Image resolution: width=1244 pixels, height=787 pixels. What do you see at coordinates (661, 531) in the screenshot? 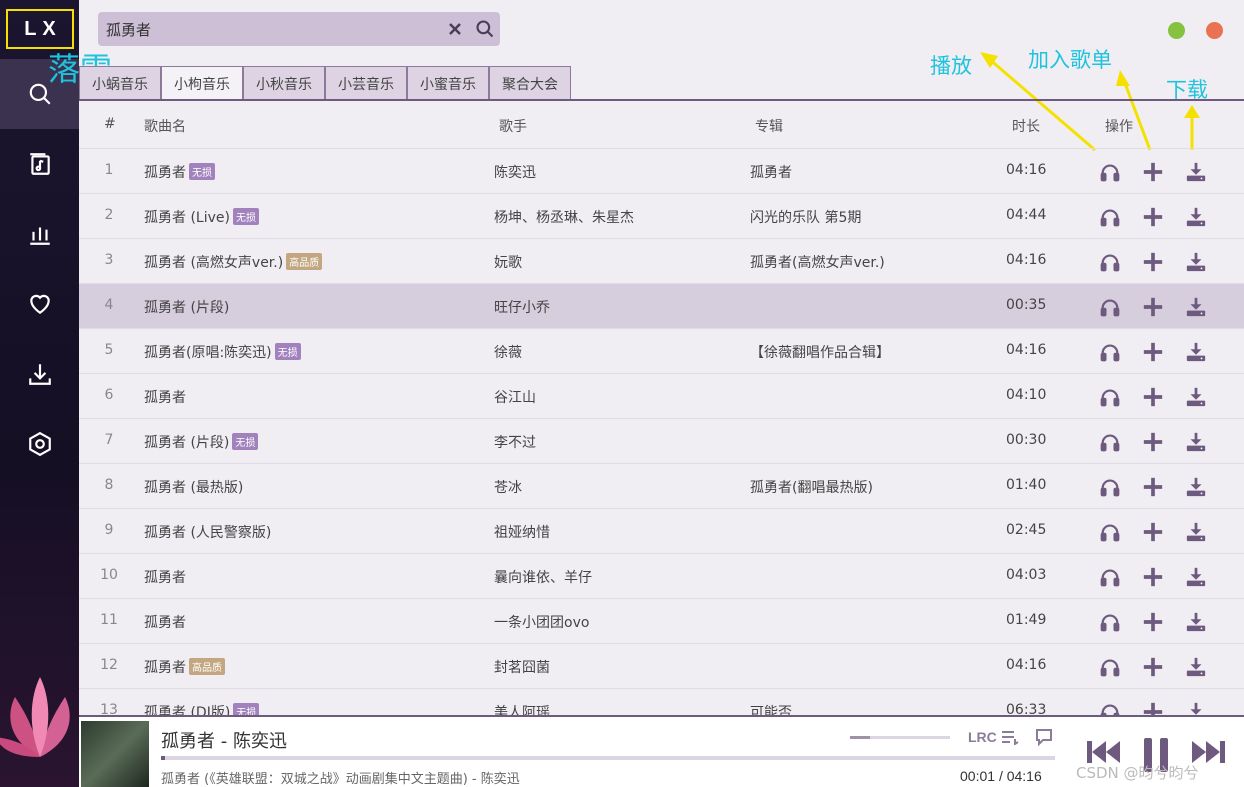
I see `table-row: 9 孤勇者 (人民警察版) 祖娅纳惜 02:45` at bounding box center [661, 531].